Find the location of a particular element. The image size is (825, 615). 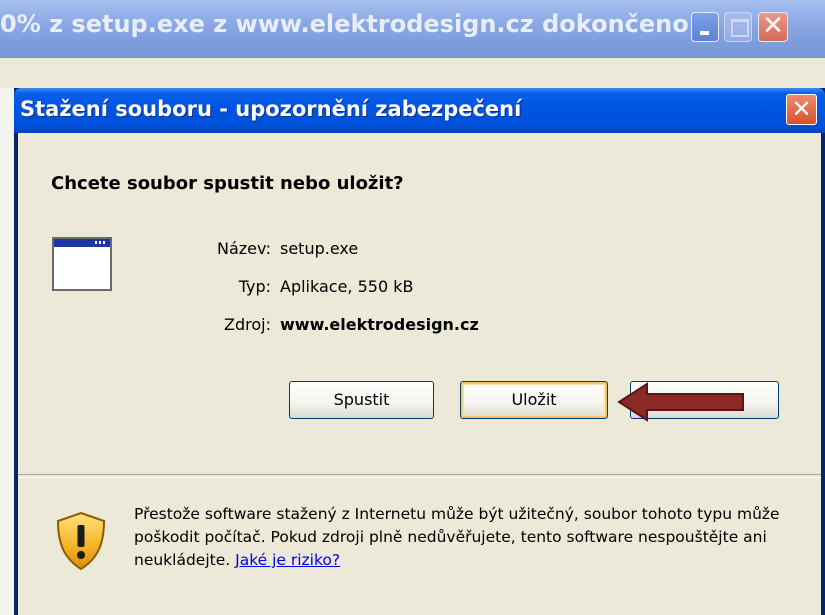

background-window-body is located at coordinates (412, 73).